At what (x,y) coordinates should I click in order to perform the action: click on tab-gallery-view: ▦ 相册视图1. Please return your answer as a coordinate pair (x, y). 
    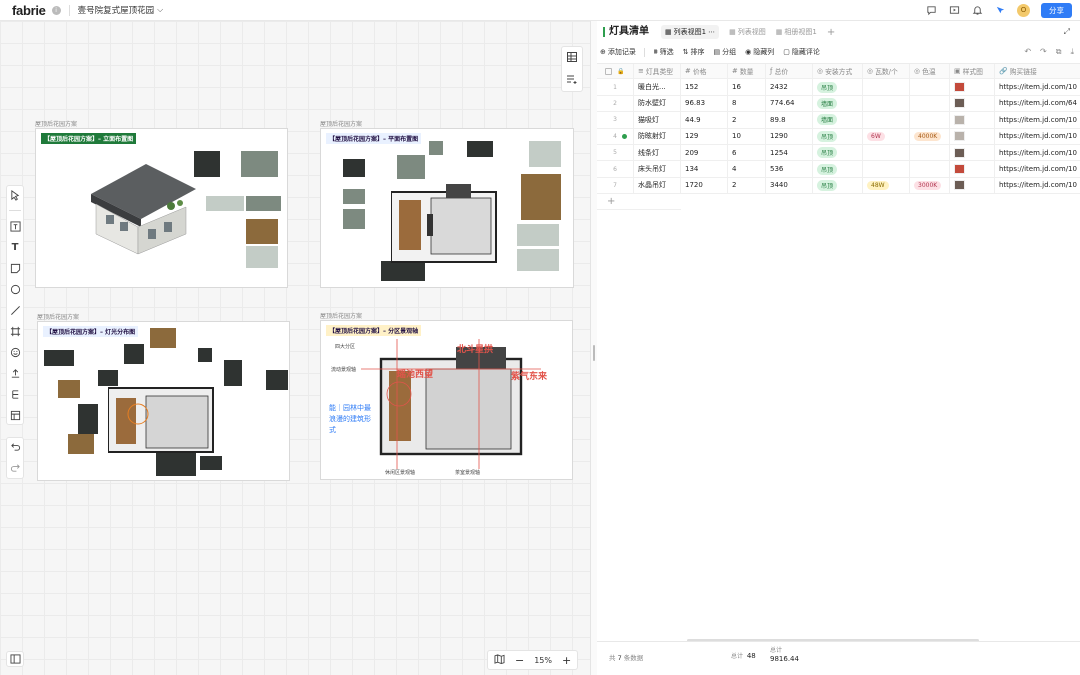
    Looking at the image, I should click on (796, 32).